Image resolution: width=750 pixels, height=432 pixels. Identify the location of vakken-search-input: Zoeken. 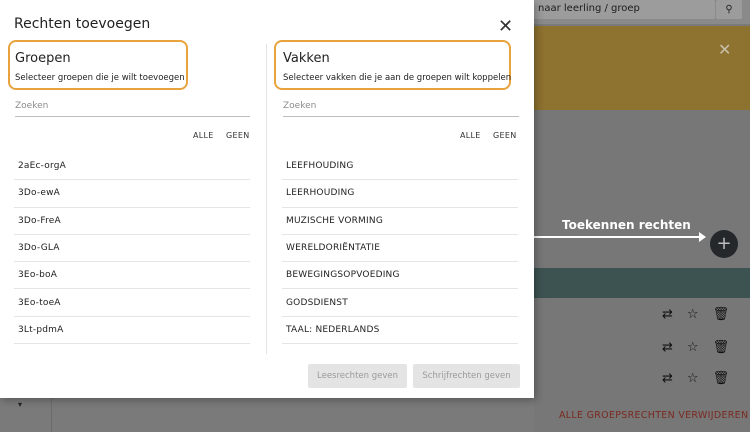
(299, 106).